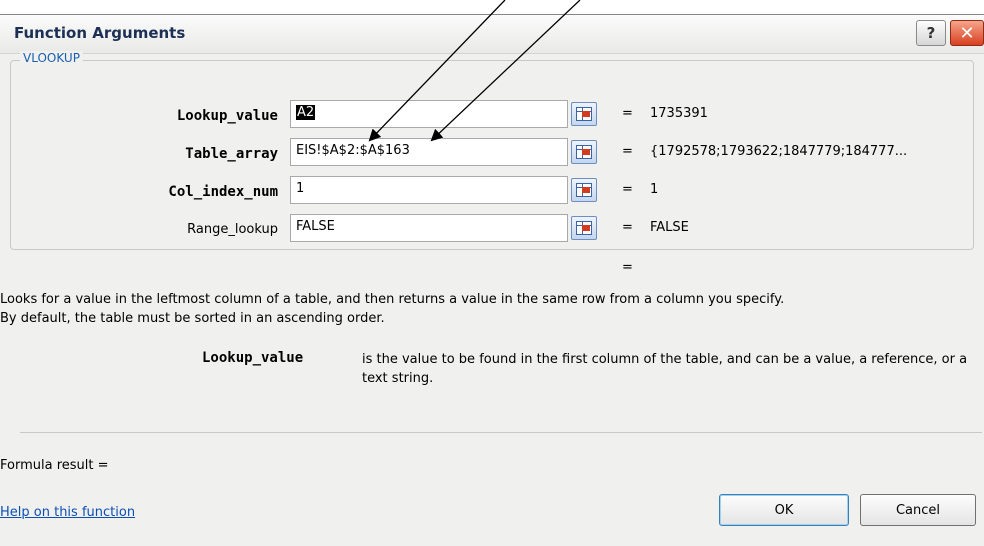 Image resolution: width=984 pixels, height=546 pixels. Describe the element at coordinates (429, 152) in the screenshot. I see `table-array-input: EIS!$A$2:$A$163` at that location.